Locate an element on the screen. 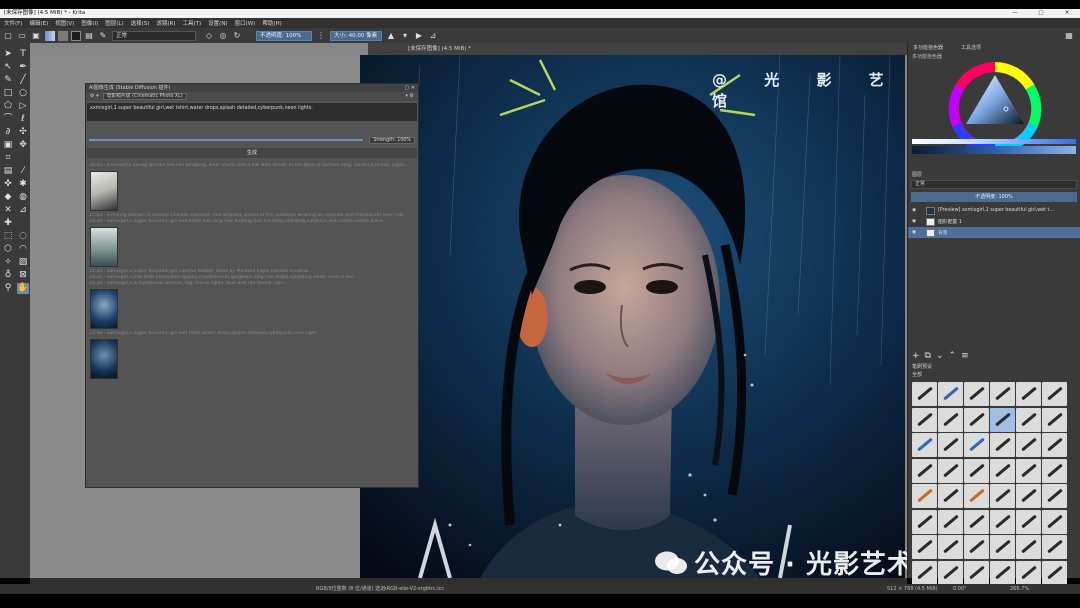 The image size is (1080, 608). history-thumbnail-selected is located at coordinates (104, 359).